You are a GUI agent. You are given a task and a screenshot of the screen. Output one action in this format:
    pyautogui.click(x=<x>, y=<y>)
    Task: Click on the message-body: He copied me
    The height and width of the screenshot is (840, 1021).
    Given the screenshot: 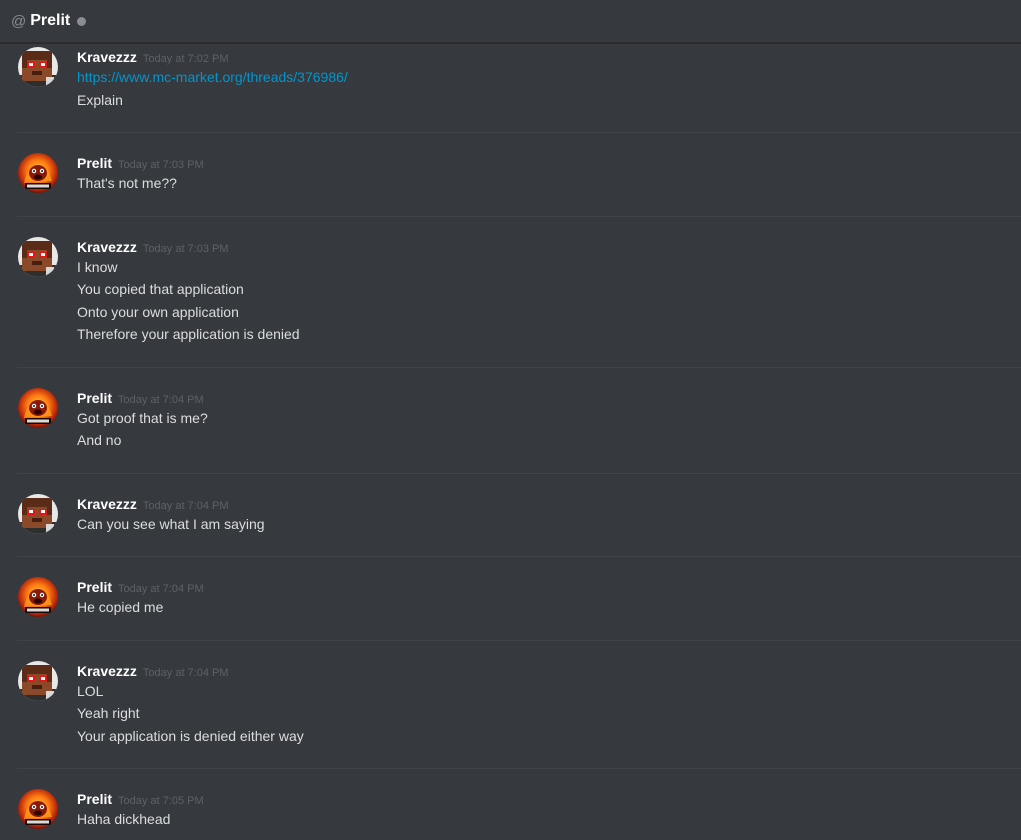 What is the action you would take?
    pyautogui.click(x=120, y=607)
    